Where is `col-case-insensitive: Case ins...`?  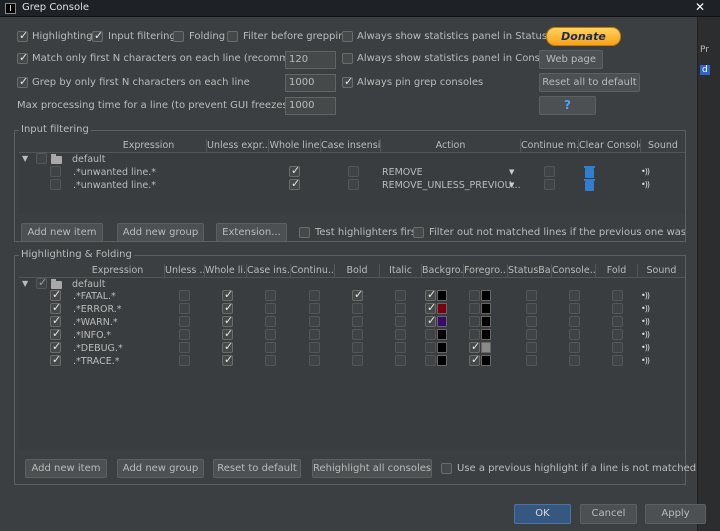 col-case-insensitive: Case ins... is located at coordinates (269, 271).